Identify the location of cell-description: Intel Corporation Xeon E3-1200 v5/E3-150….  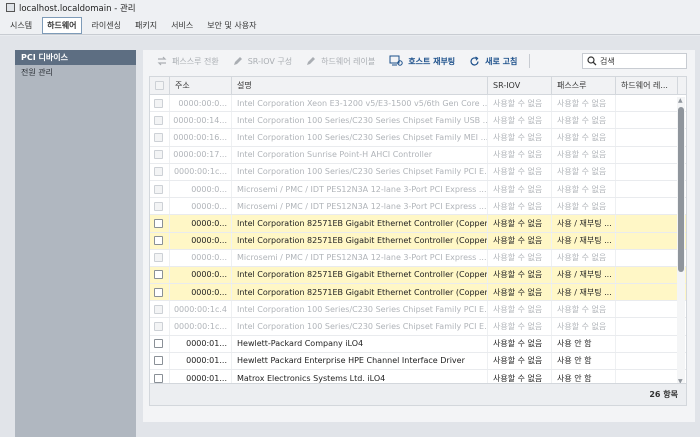
(360, 103).